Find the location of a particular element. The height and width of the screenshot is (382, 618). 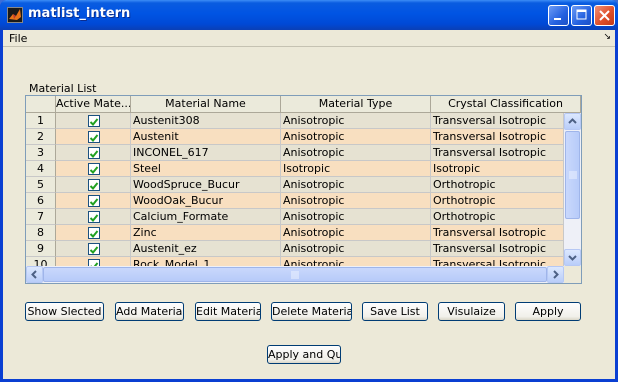

add-material-button: Add Material is located at coordinates (149, 311).